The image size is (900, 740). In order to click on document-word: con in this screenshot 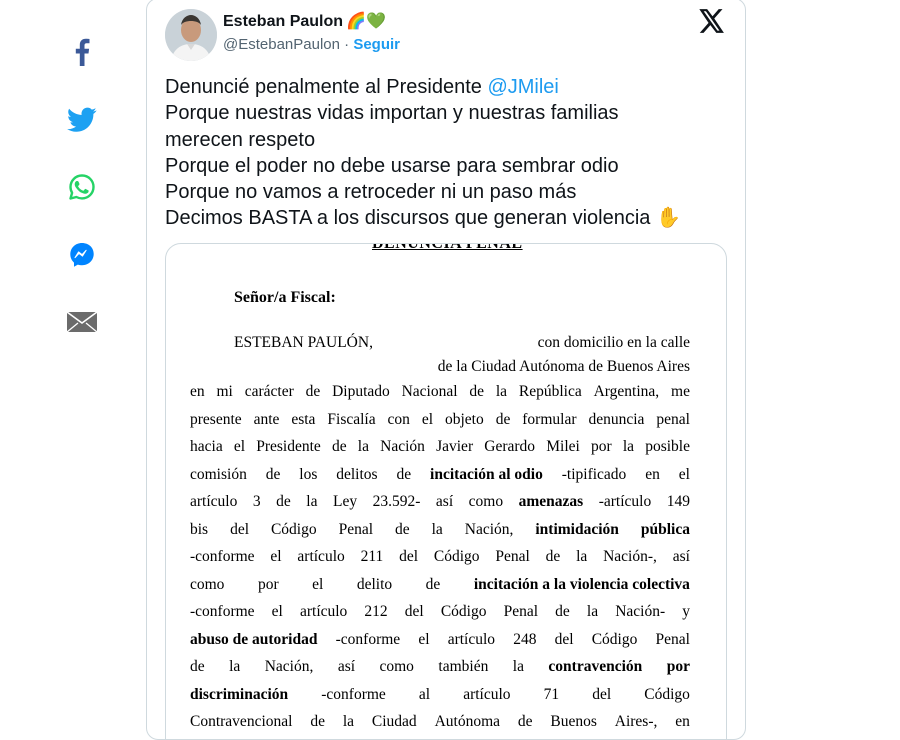, I will do `click(398, 419)`.